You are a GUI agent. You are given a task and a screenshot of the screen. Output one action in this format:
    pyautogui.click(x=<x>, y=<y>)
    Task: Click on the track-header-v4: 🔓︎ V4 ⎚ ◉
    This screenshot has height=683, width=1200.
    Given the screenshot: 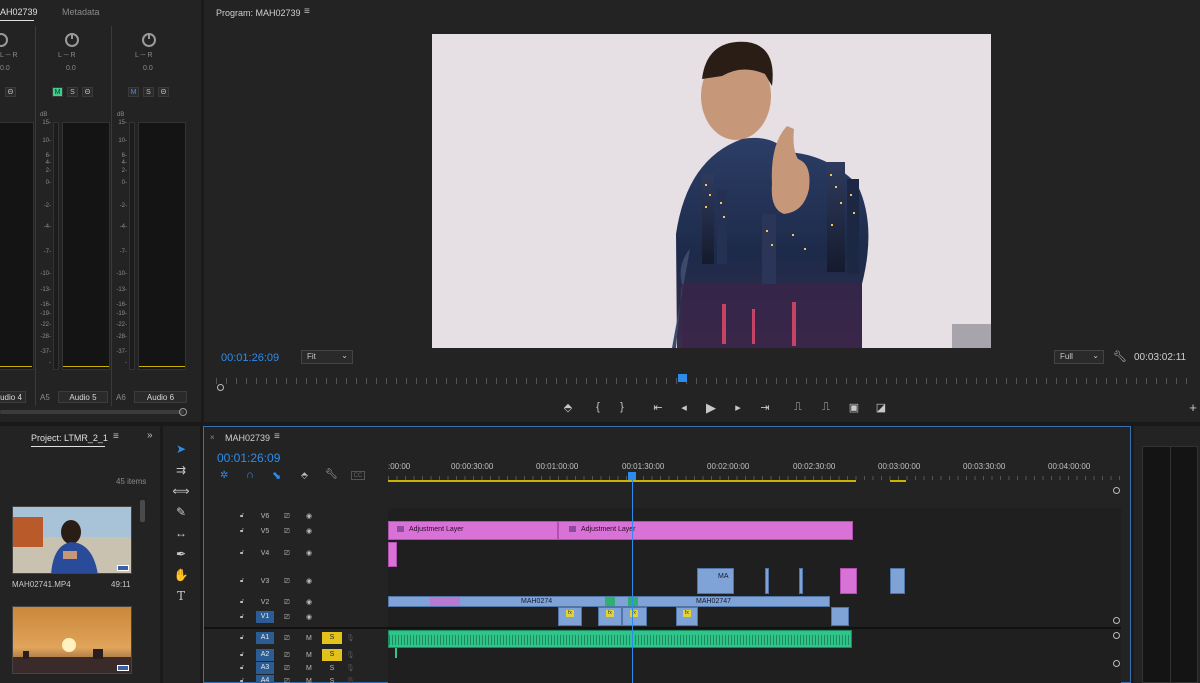 What is the action you would take?
    pyautogui.click(x=296, y=553)
    